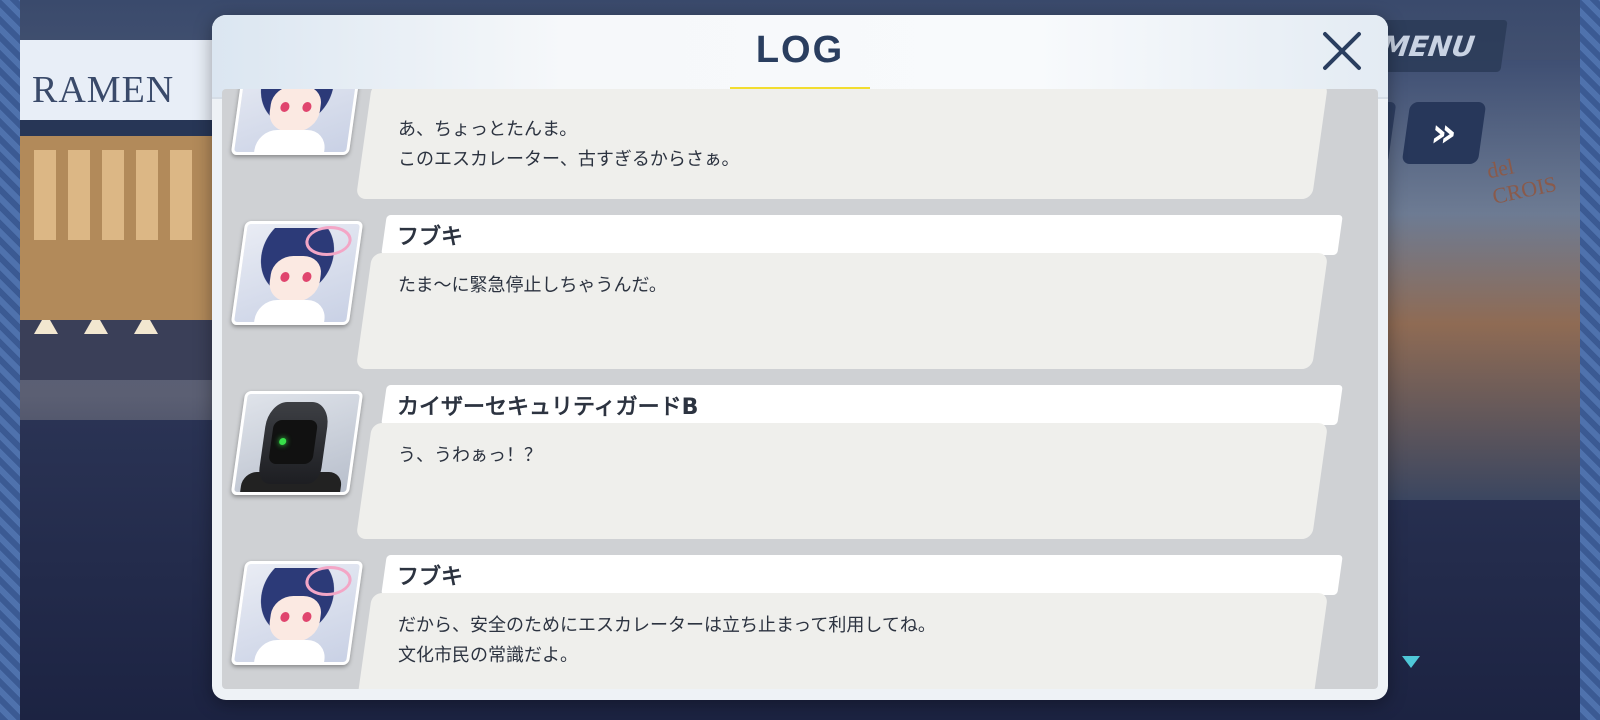 The image size is (1600, 720). What do you see at coordinates (488, 655) in the screenshot?
I see `dialogue-line: 文化市民の常識だよ。` at bounding box center [488, 655].